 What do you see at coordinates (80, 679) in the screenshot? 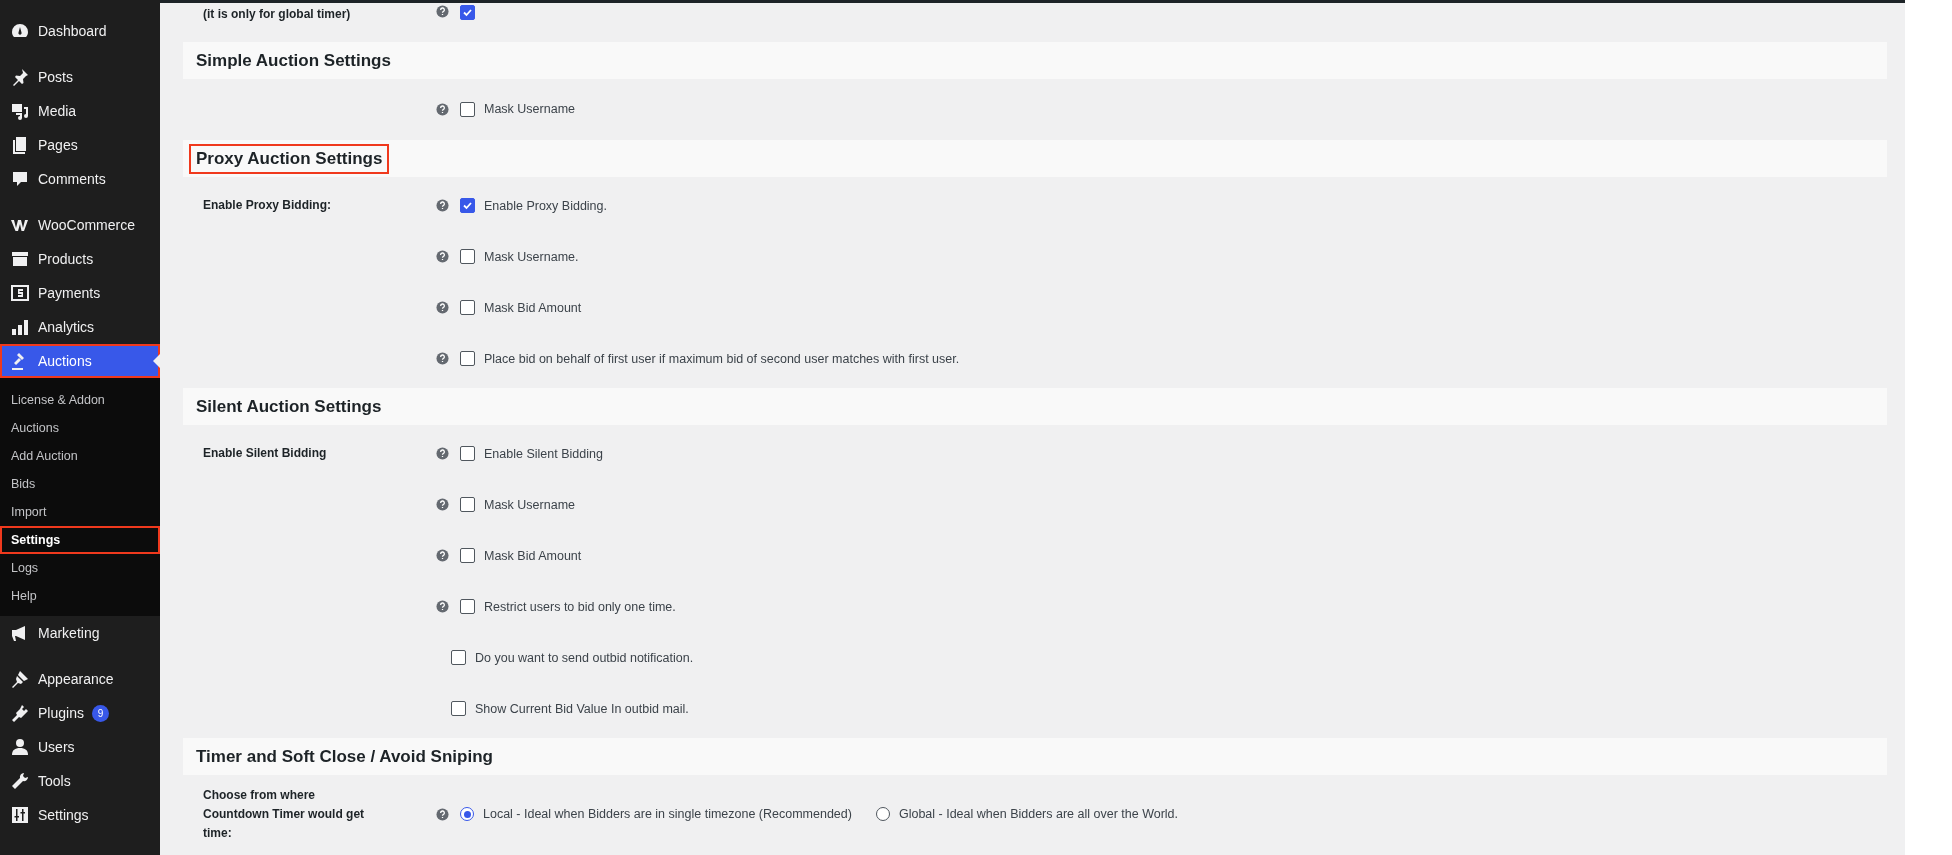
I see `sidebar-menu-item: Appearance` at bounding box center [80, 679].